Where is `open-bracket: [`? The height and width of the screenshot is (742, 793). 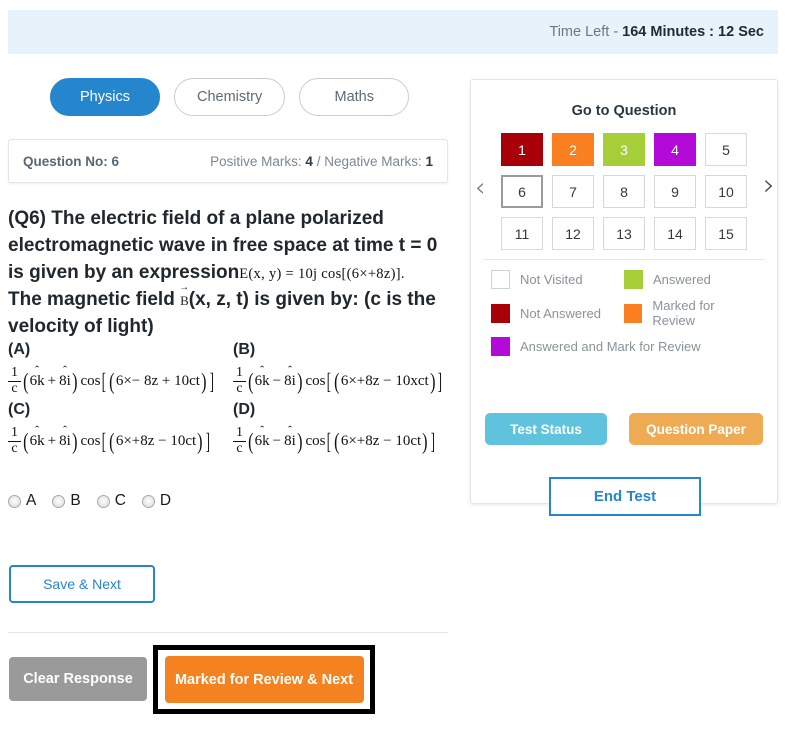
open-bracket: [ is located at coordinates (329, 441).